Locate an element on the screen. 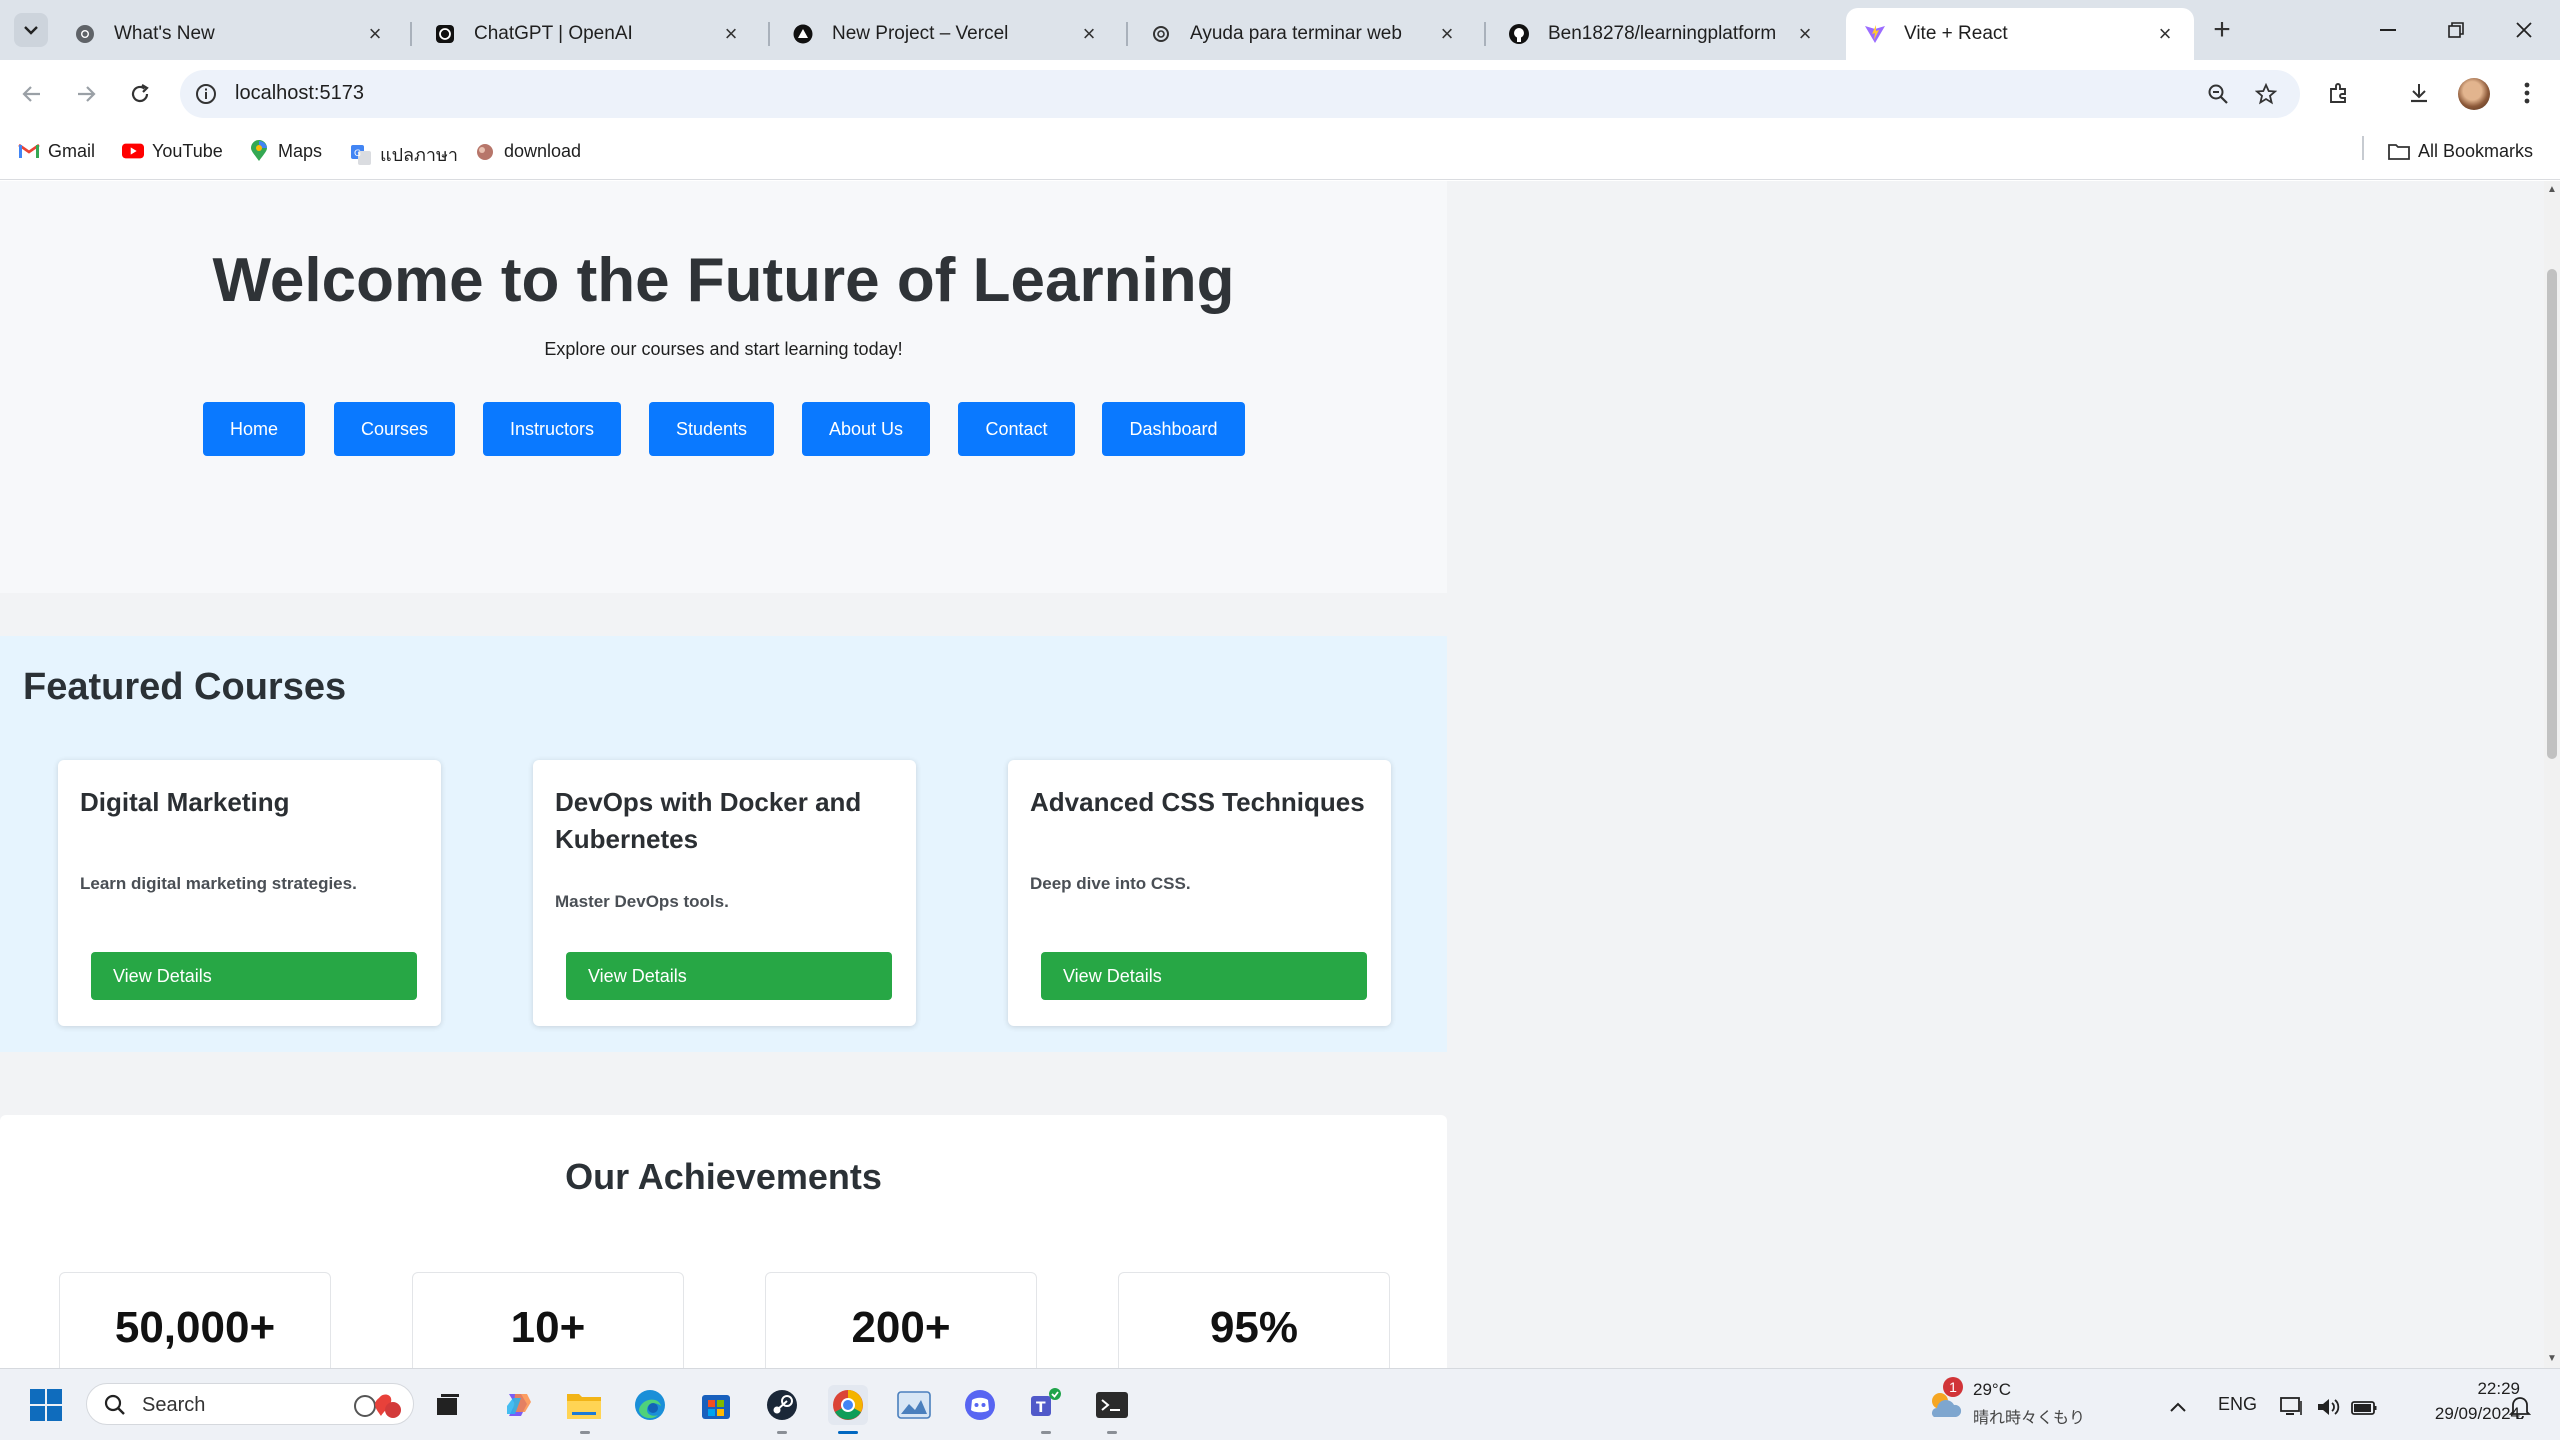  bookmark-translate: G แปลภาษา is located at coordinates (404, 154).